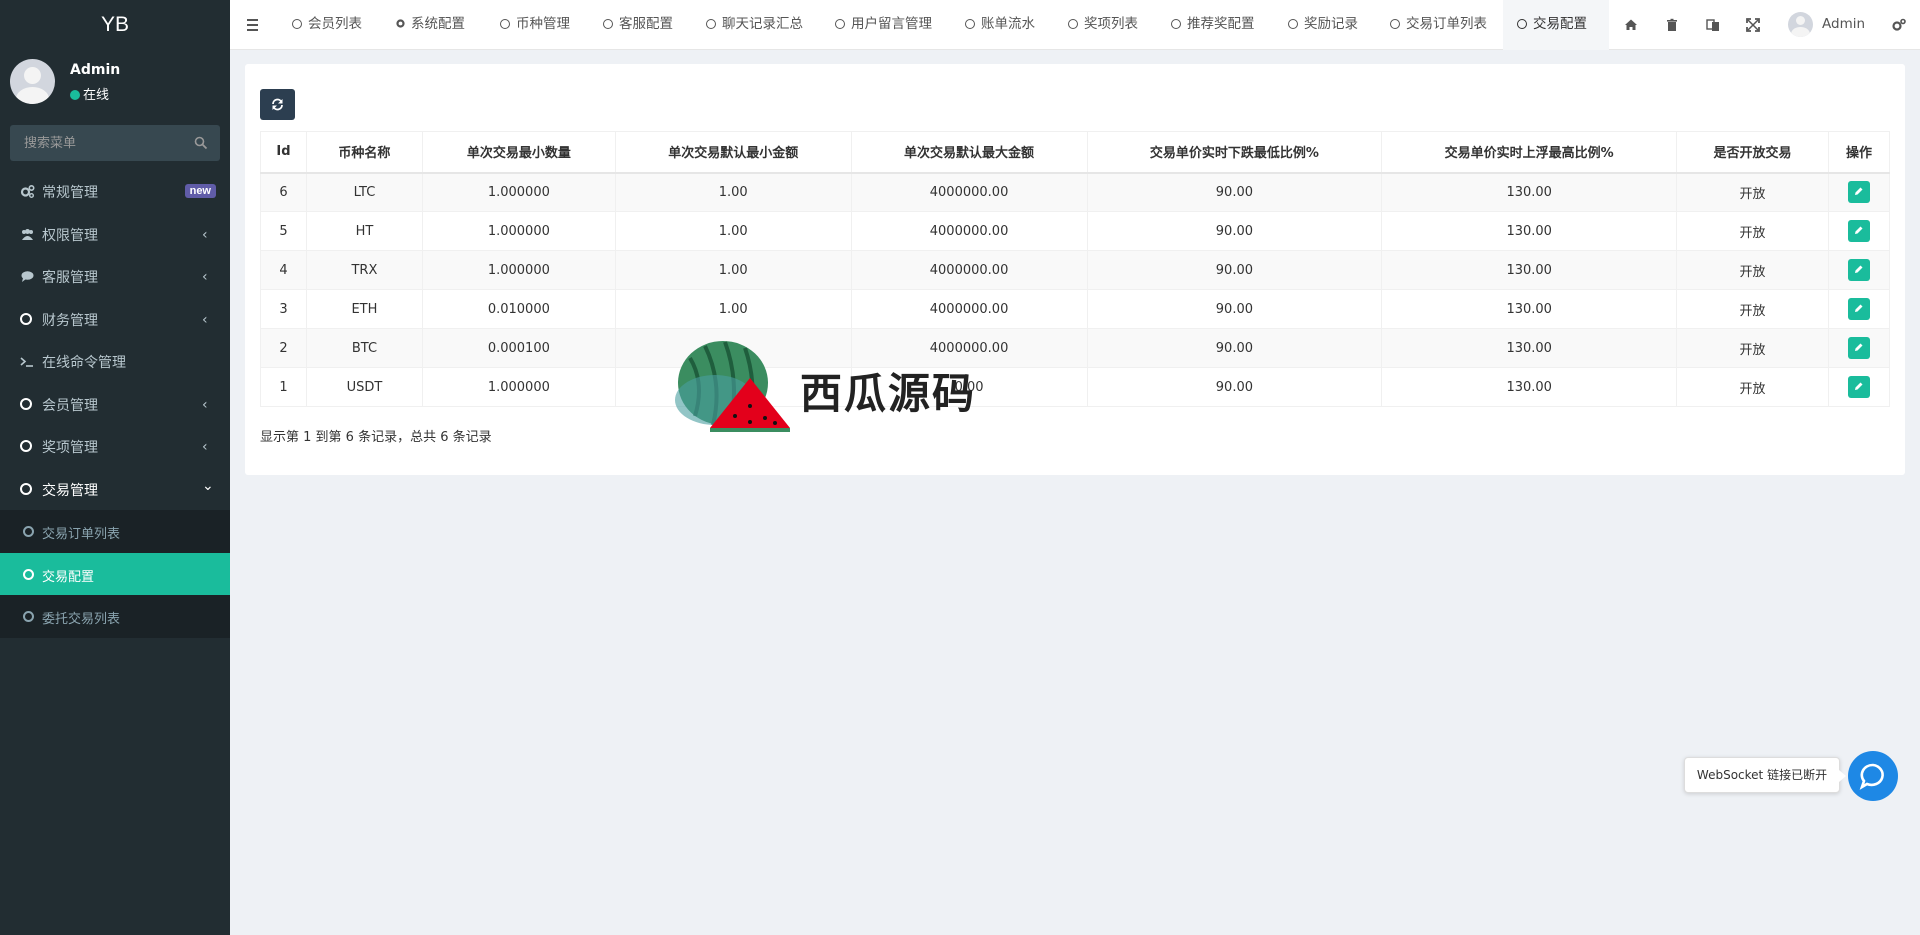 Image resolution: width=1920 pixels, height=935 pixels. What do you see at coordinates (1800, 24) in the screenshot?
I see `avatar` at bounding box center [1800, 24].